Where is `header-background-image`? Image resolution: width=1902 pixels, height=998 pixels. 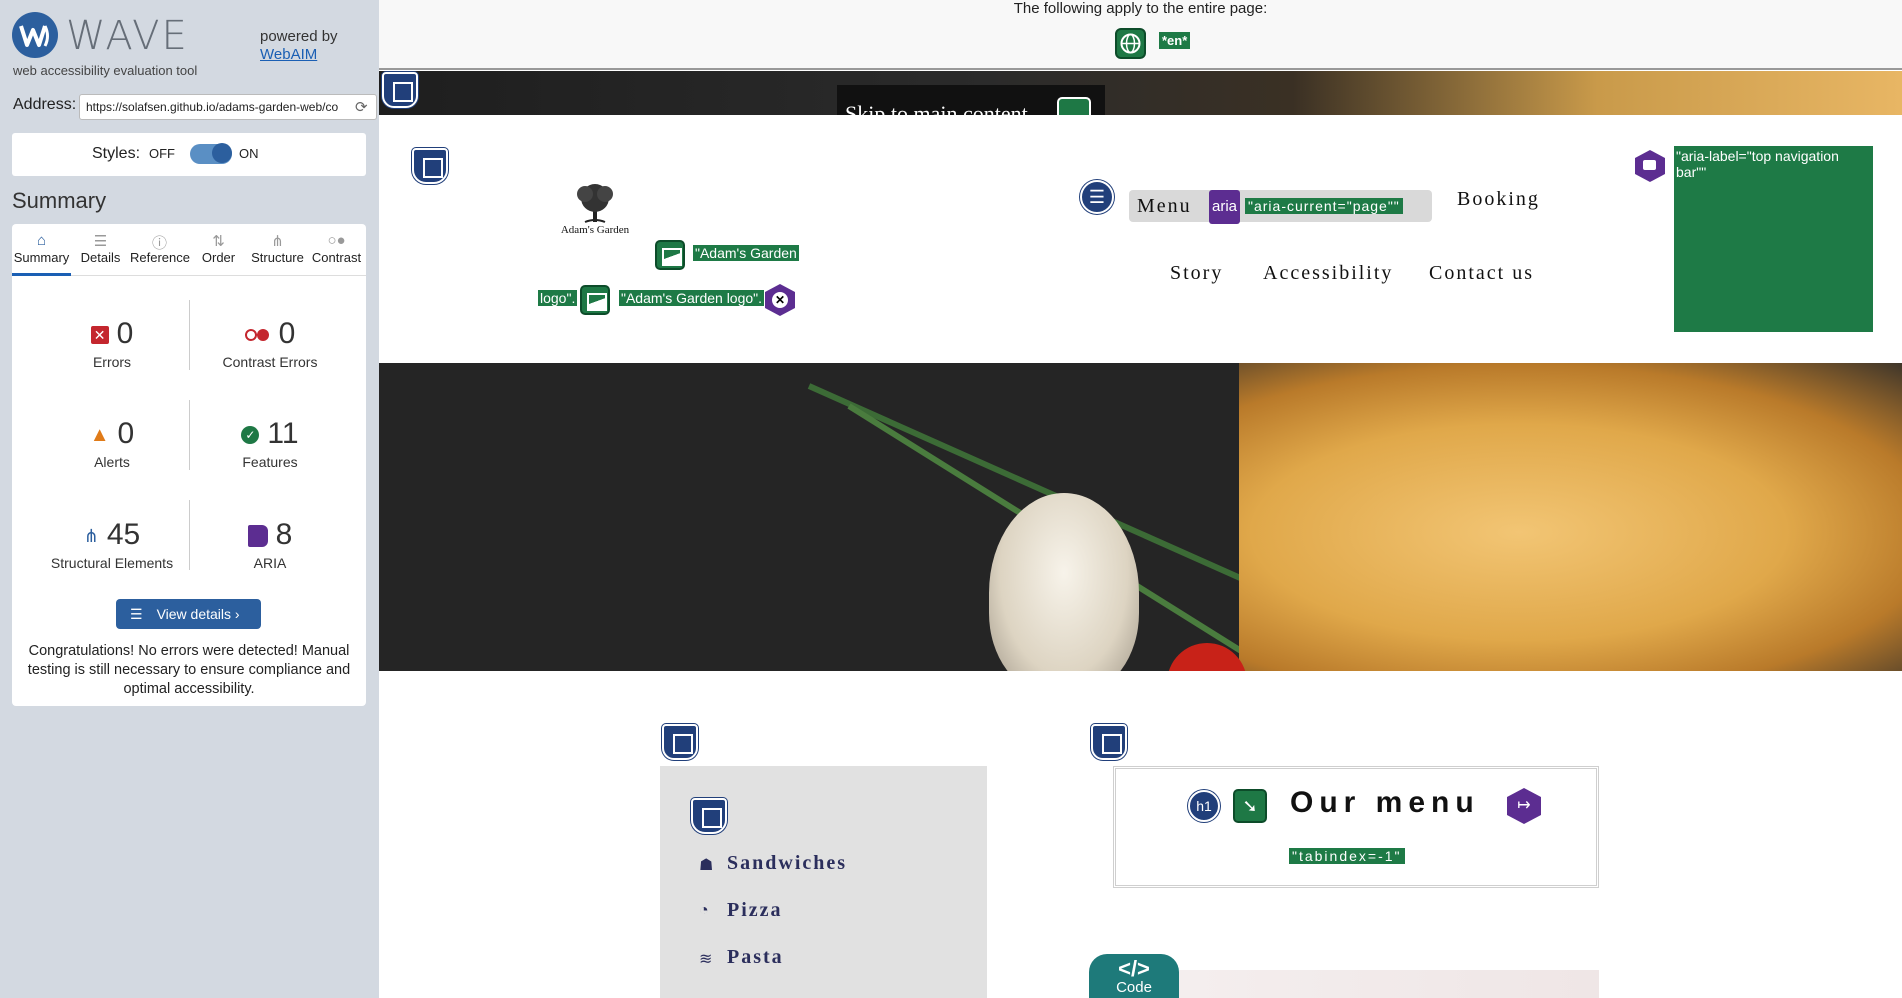
header-background-image is located at coordinates (1140, 93).